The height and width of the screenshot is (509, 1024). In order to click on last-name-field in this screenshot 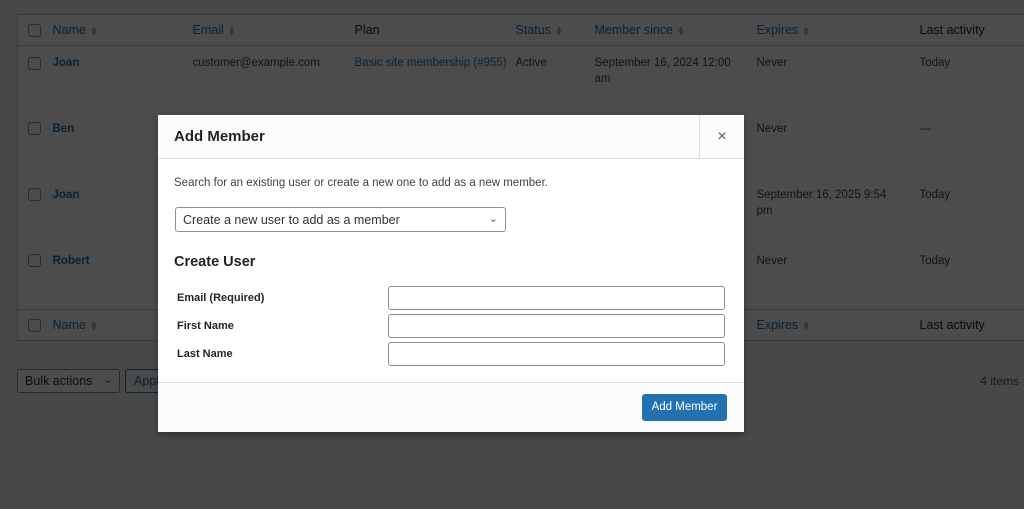, I will do `click(556, 354)`.